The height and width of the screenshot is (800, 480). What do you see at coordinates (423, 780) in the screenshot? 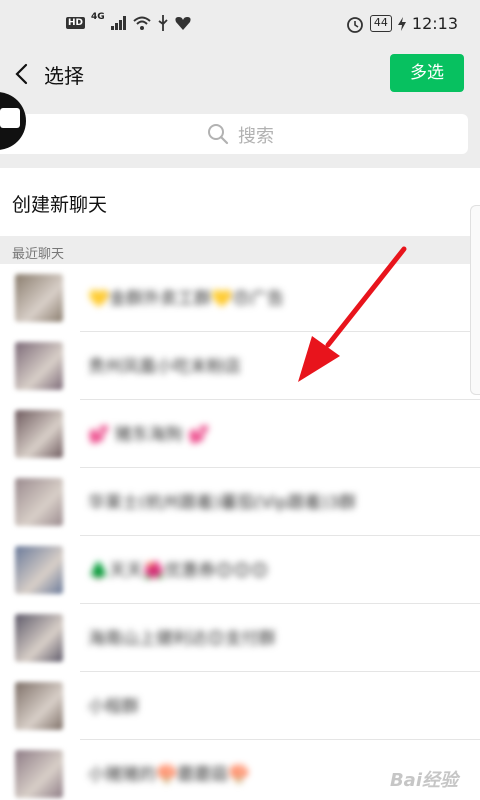
I see `watermark: Bai经验` at bounding box center [423, 780].